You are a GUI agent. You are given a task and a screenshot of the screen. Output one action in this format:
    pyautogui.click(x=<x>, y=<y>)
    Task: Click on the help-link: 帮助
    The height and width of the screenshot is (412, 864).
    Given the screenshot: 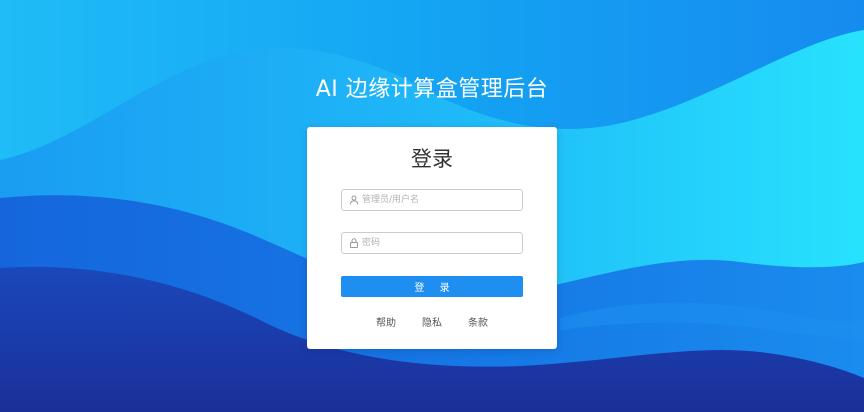 What is the action you would take?
    pyautogui.click(x=386, y=324)
    